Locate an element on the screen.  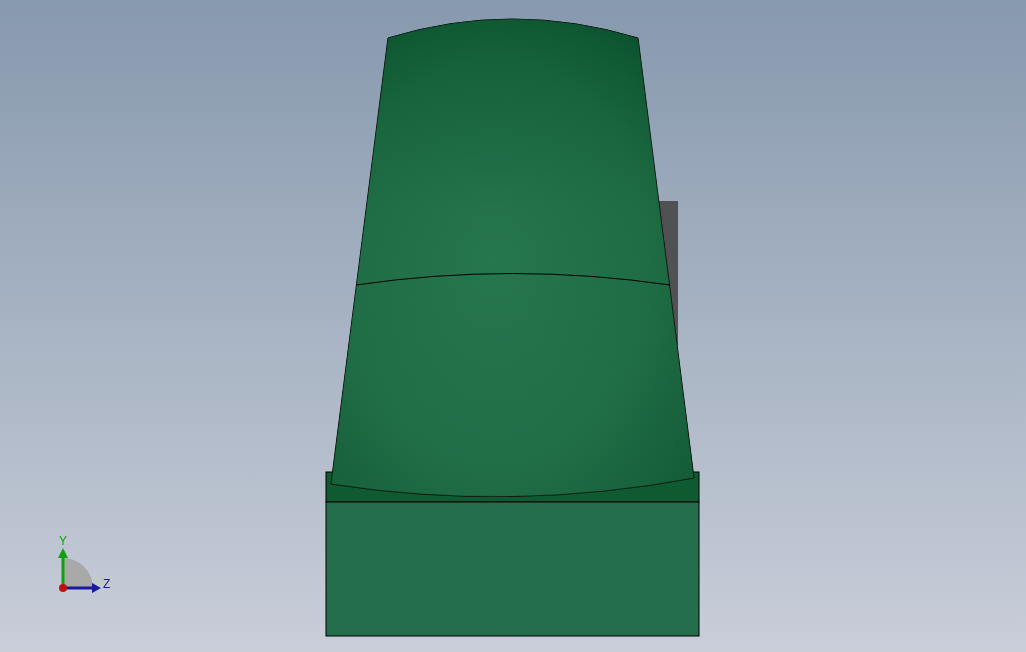
y-axis-label: Y is located at coordinates (63, 541).